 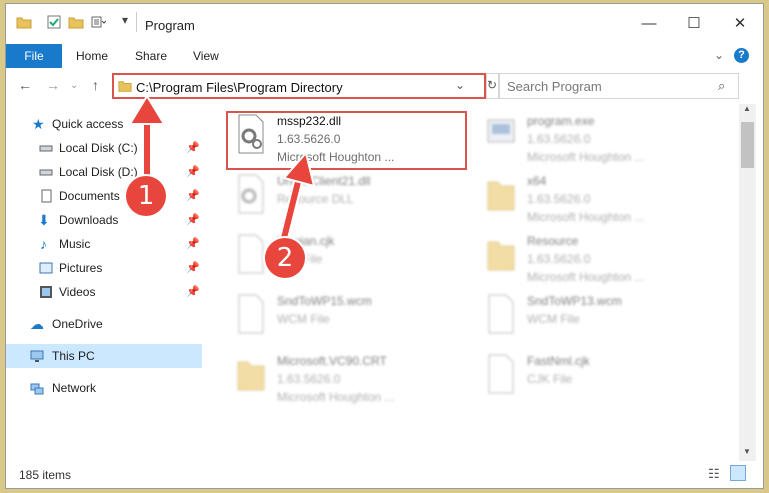 What do you see at coordinates (104, 356) in the screenshot?
I see `sidebar-item-this-pc: This PC` at bounding box center [104, 356].